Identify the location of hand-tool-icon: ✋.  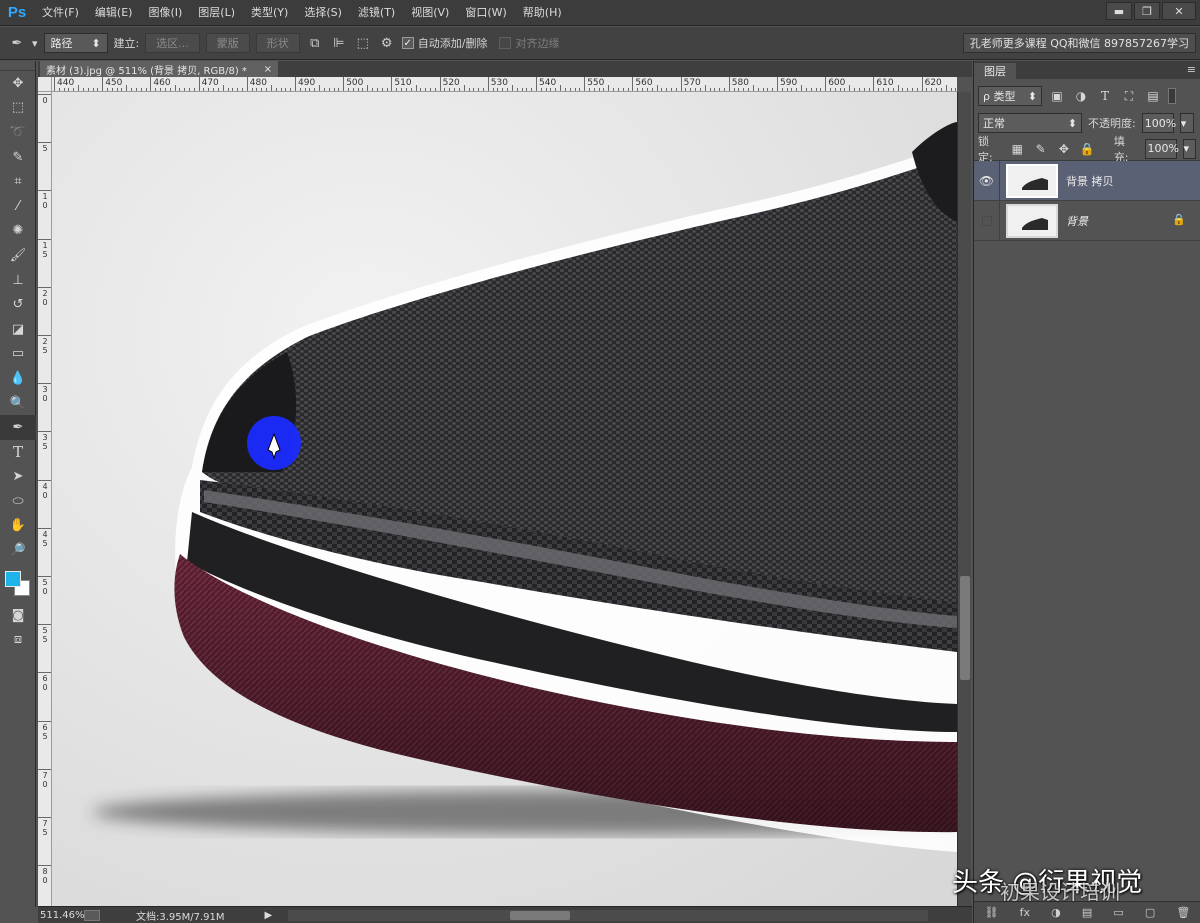
(18, 526).